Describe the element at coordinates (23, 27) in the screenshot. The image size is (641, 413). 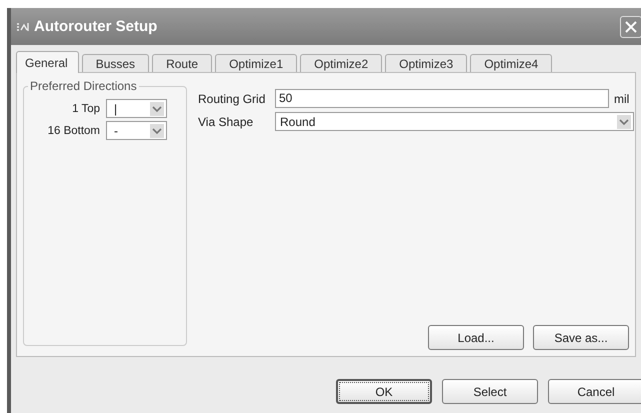
I see `app-icon` at that location.